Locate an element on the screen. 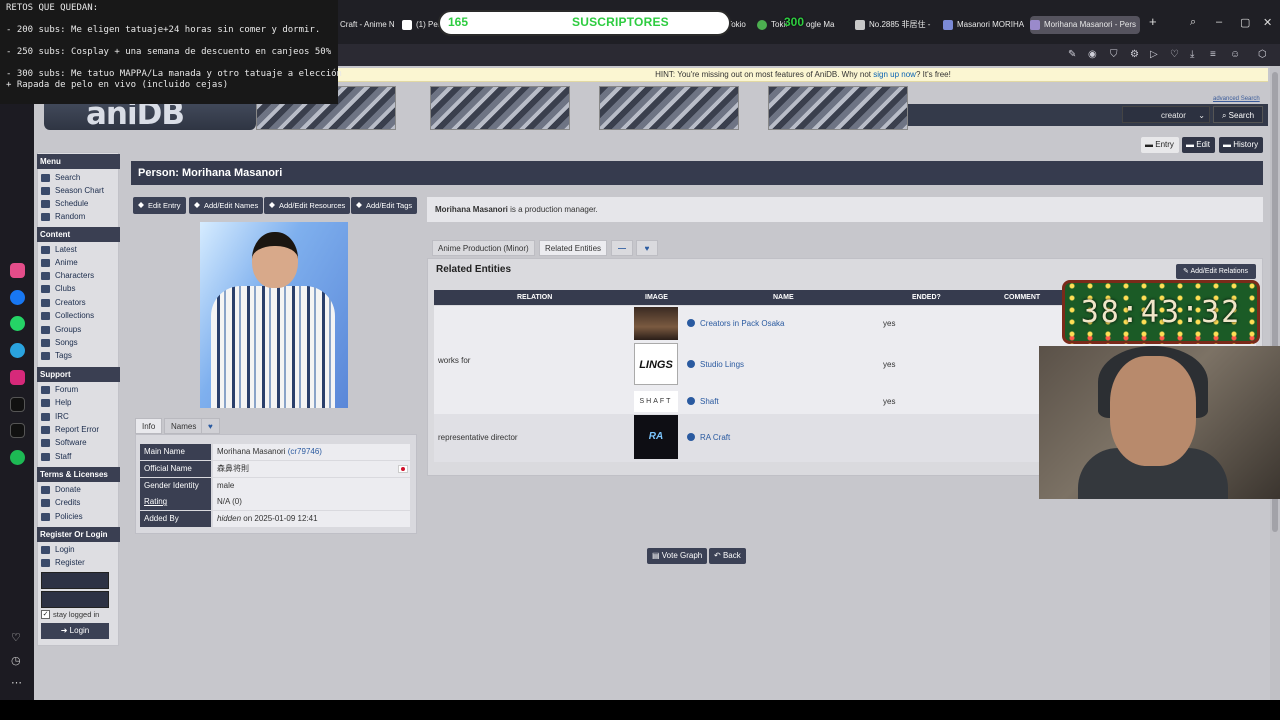  creators-icon is located at coordinates (45, 303).